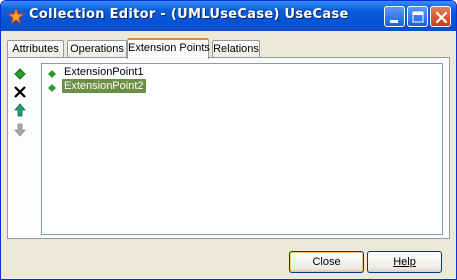 The width and height of the screenshot is (457, 280). Describe the element at coordinates (394, 21) in the screenshot. I see `minimize-icon` at that location.